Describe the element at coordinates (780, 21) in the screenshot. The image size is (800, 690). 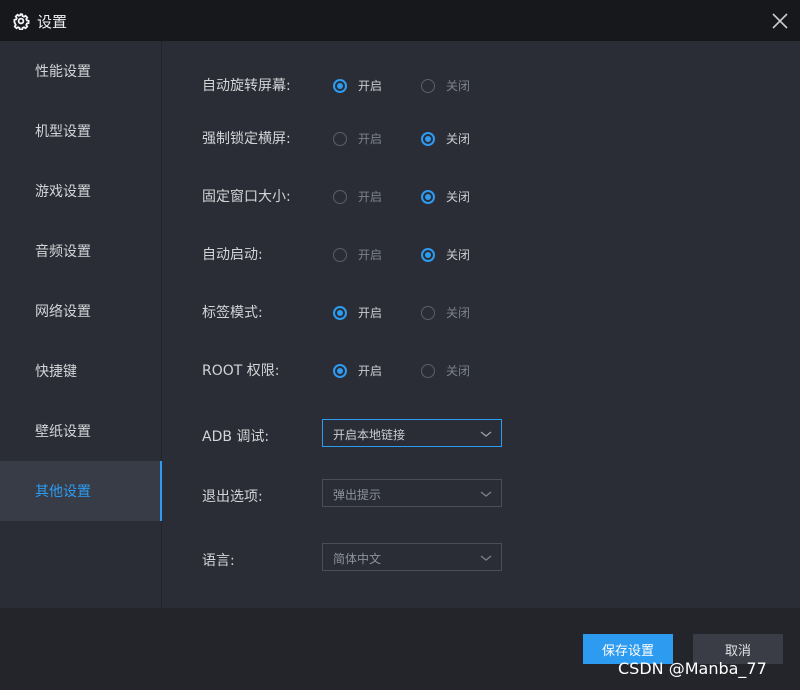
I see `close-icon` at that location.